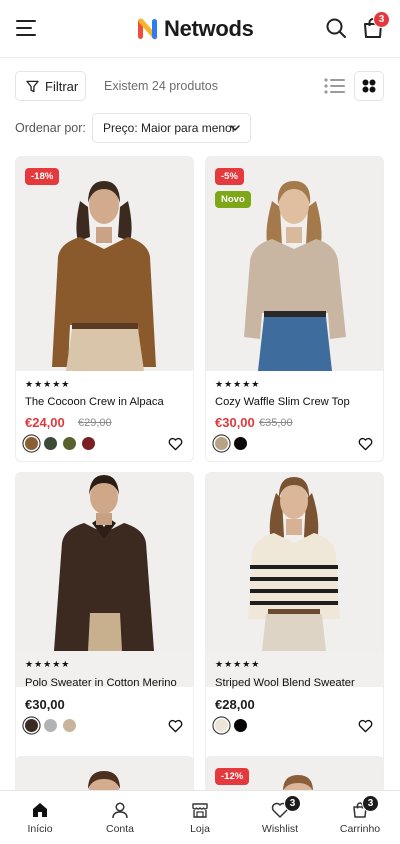 The image size is (400, 844). What do you see at coordinates (294, 264) in the screenshot?
I see `product-image: -5% Novo` at bounding box center [294, 264].